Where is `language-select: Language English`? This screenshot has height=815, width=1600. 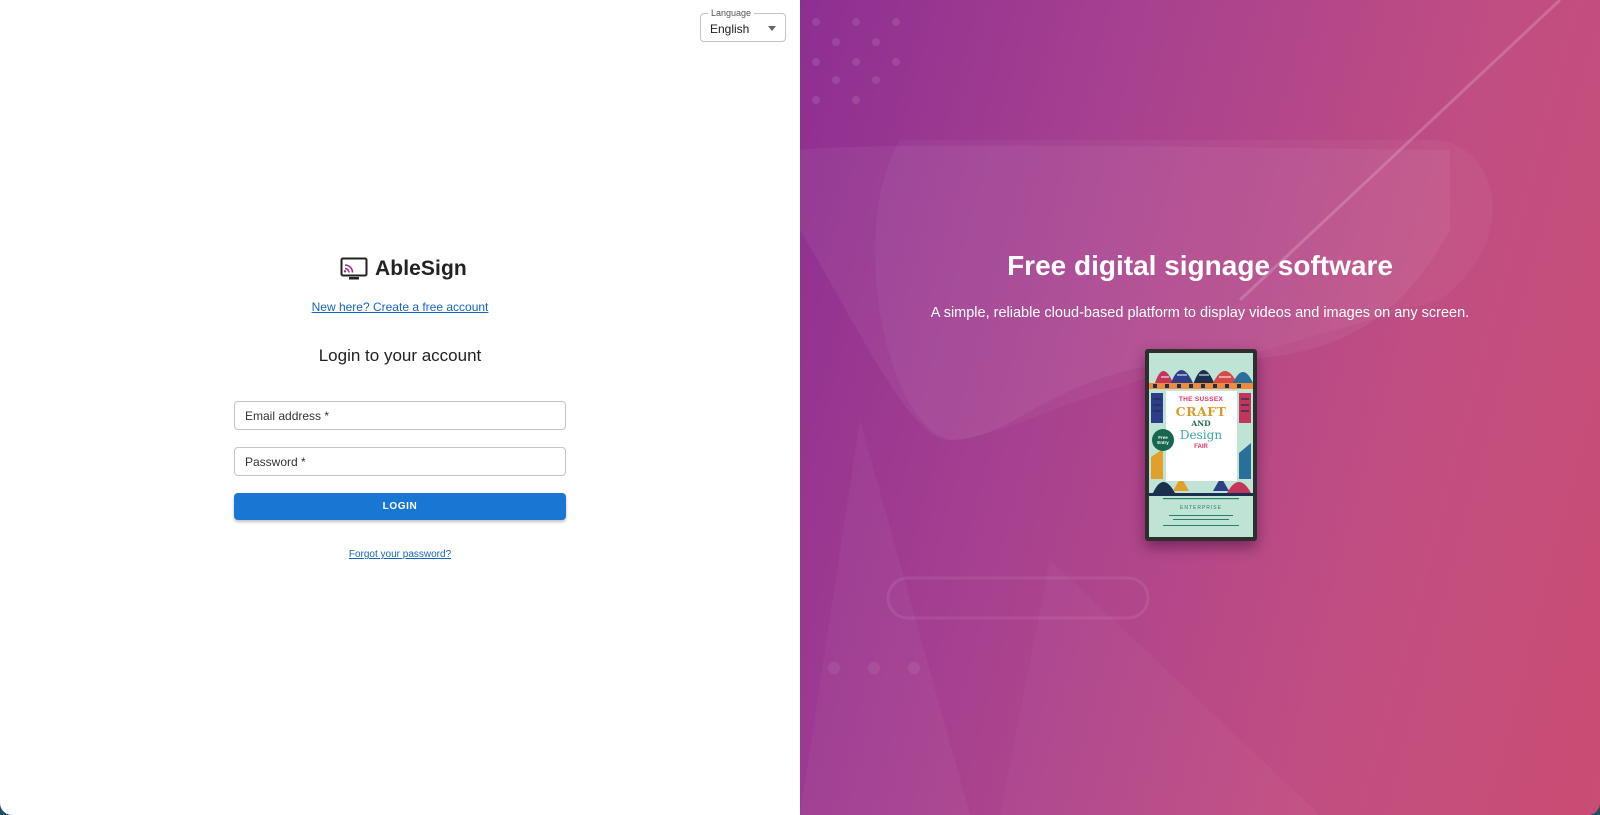
language-select: Language English is located at coordinates (743, 24).